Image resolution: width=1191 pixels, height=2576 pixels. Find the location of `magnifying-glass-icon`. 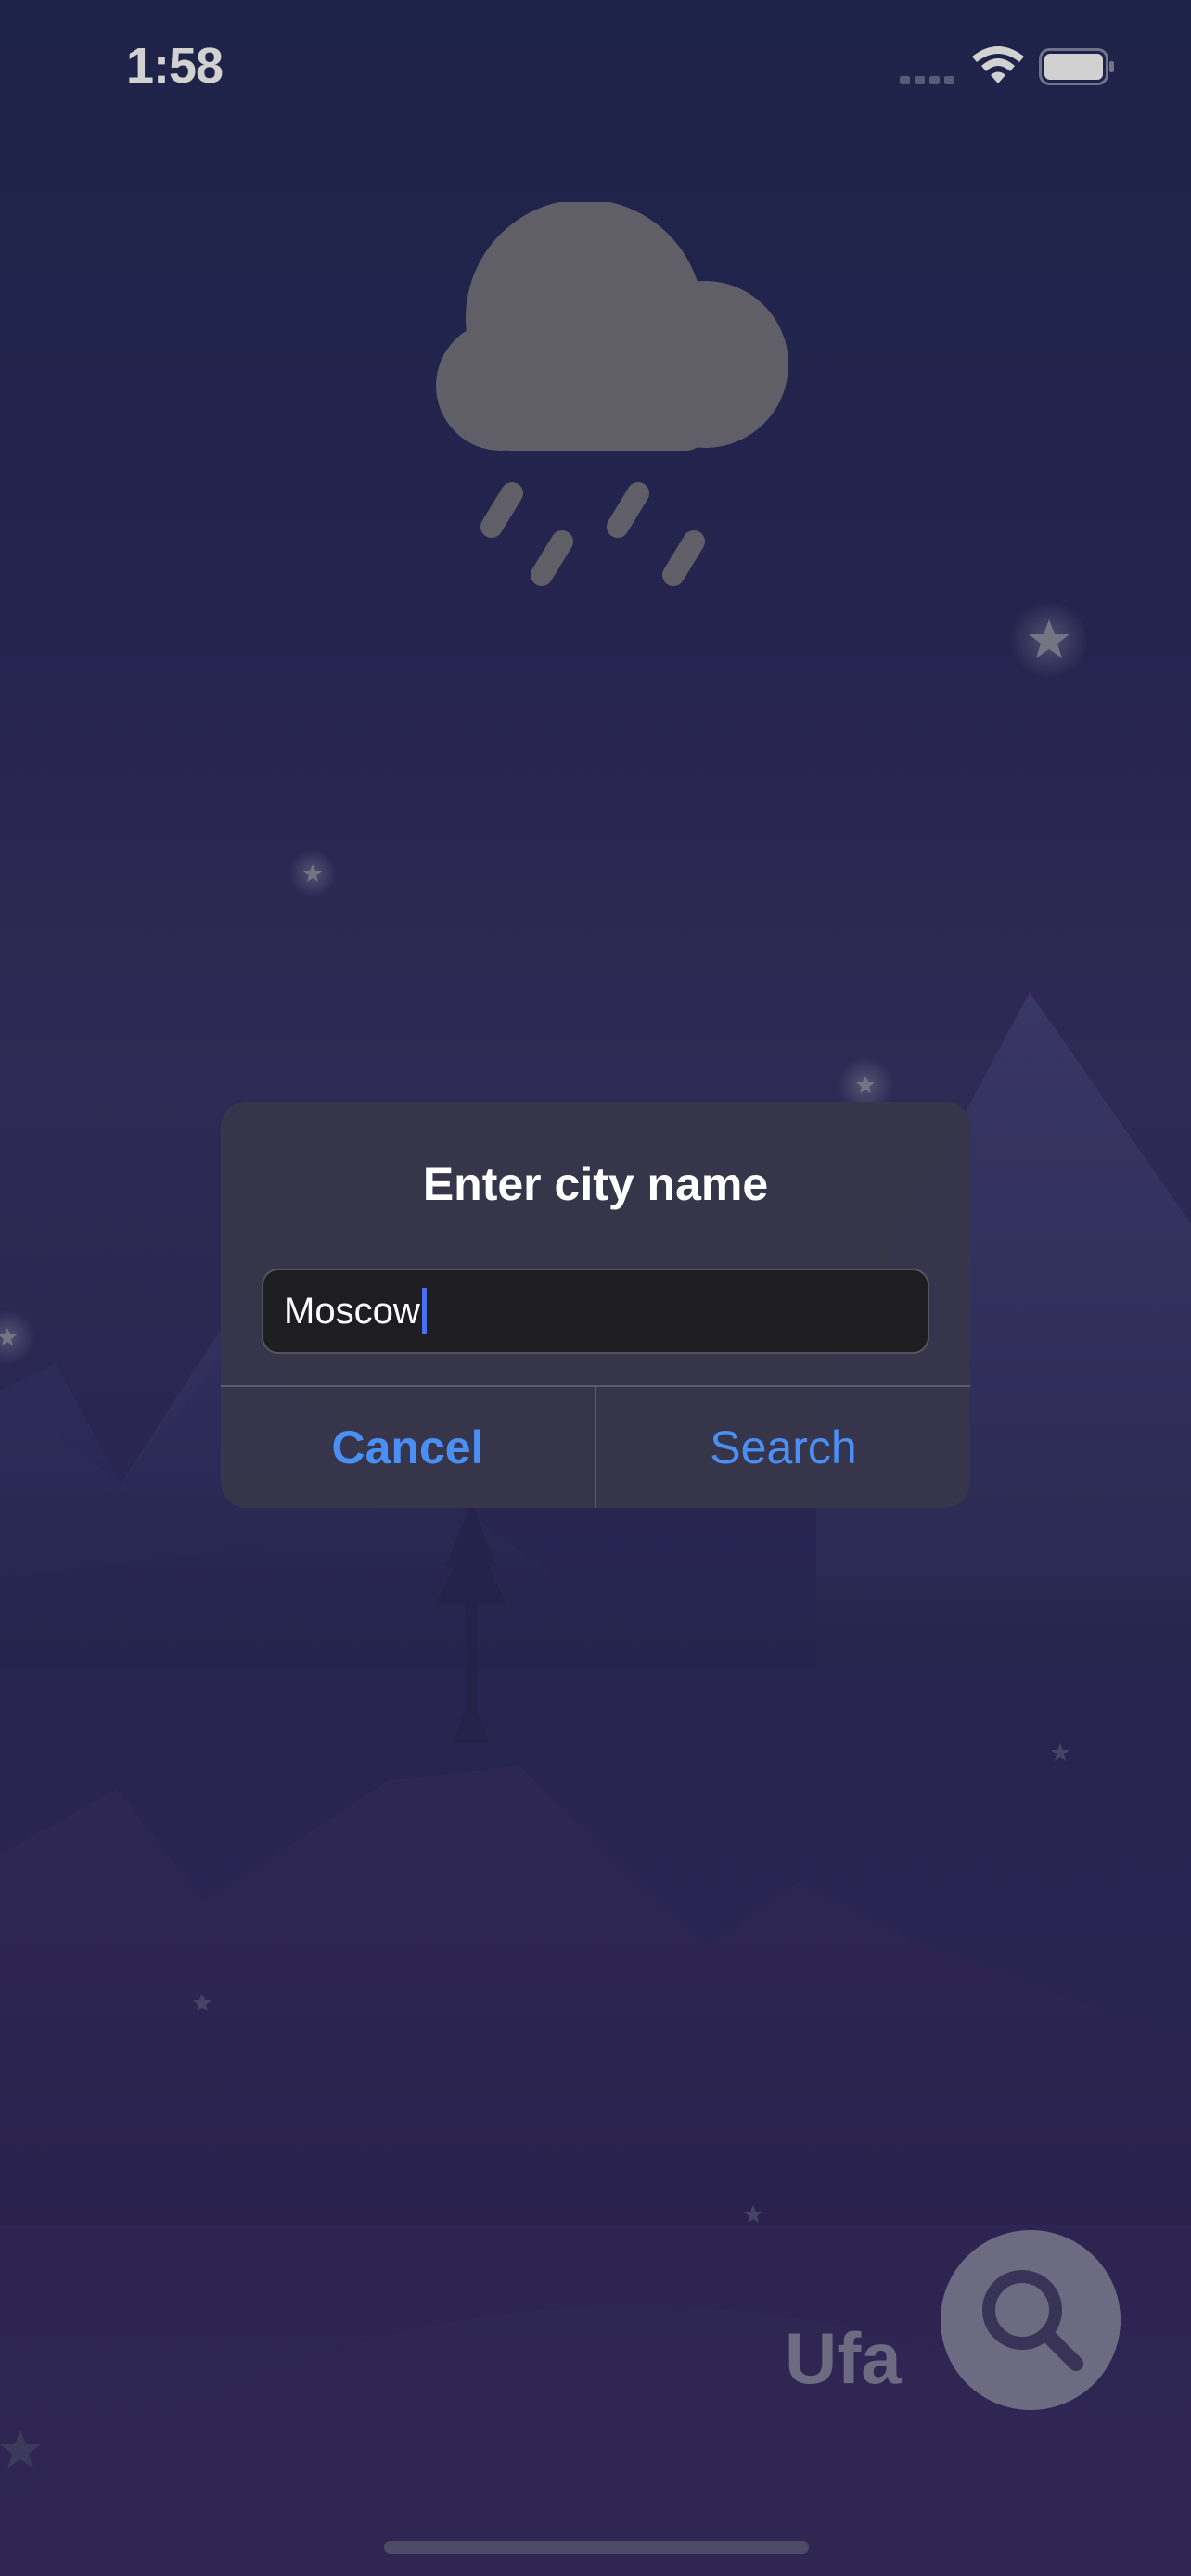

magnifying-glass-icon is located at coordinates (1032, 2320).